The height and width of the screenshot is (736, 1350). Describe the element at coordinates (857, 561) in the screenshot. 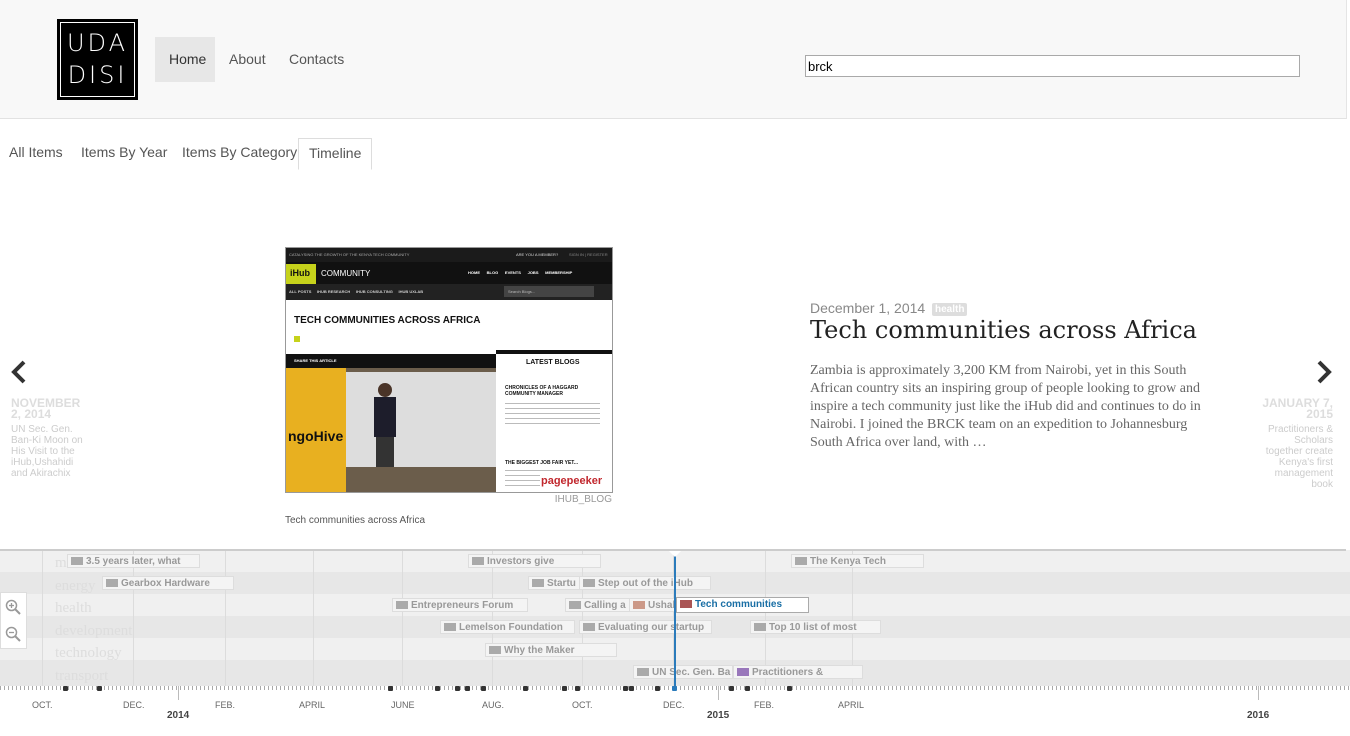

I see `timeline-flag: The Kenya Tech` at that location.